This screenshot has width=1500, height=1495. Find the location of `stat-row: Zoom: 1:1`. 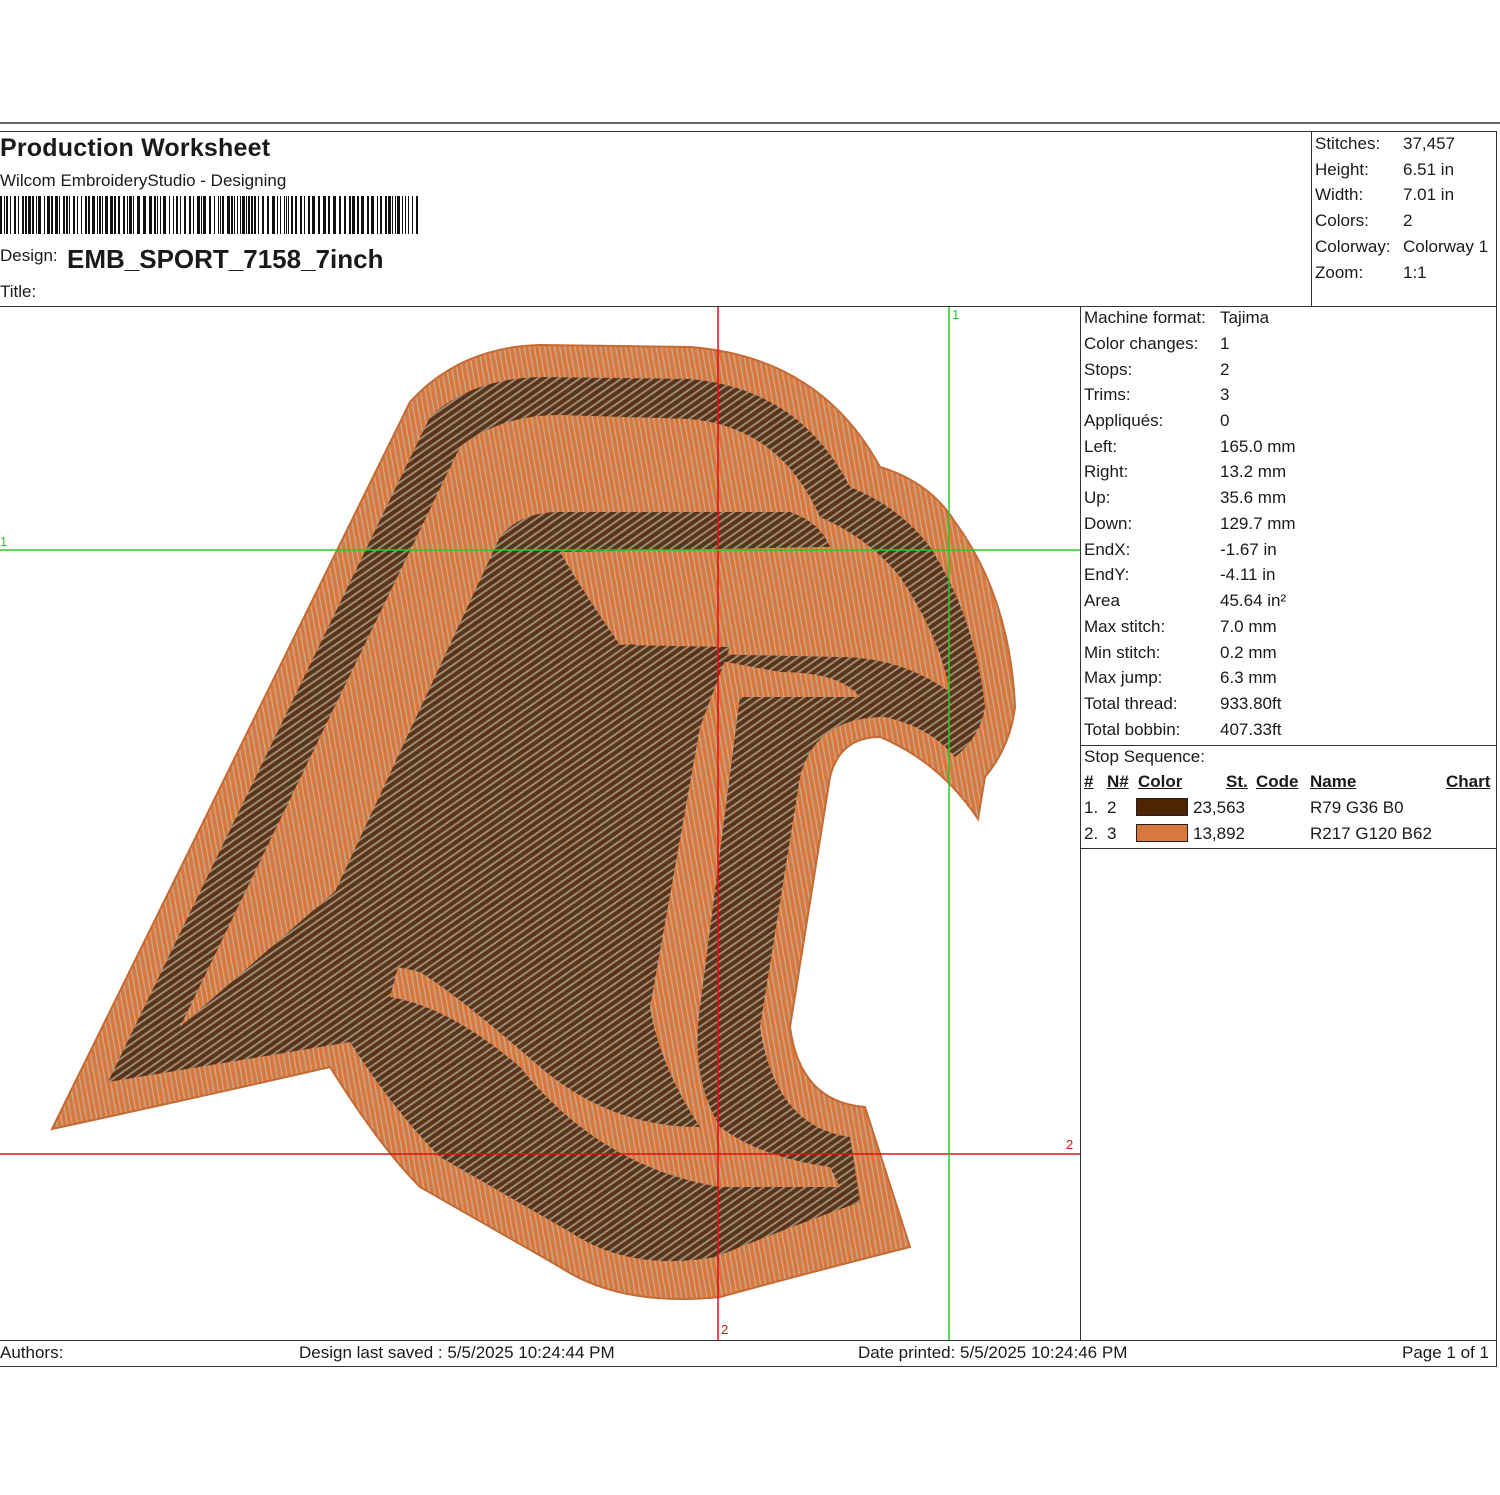

stat-row: Zoom: 1:1 is located at coordinates (1407, 275).